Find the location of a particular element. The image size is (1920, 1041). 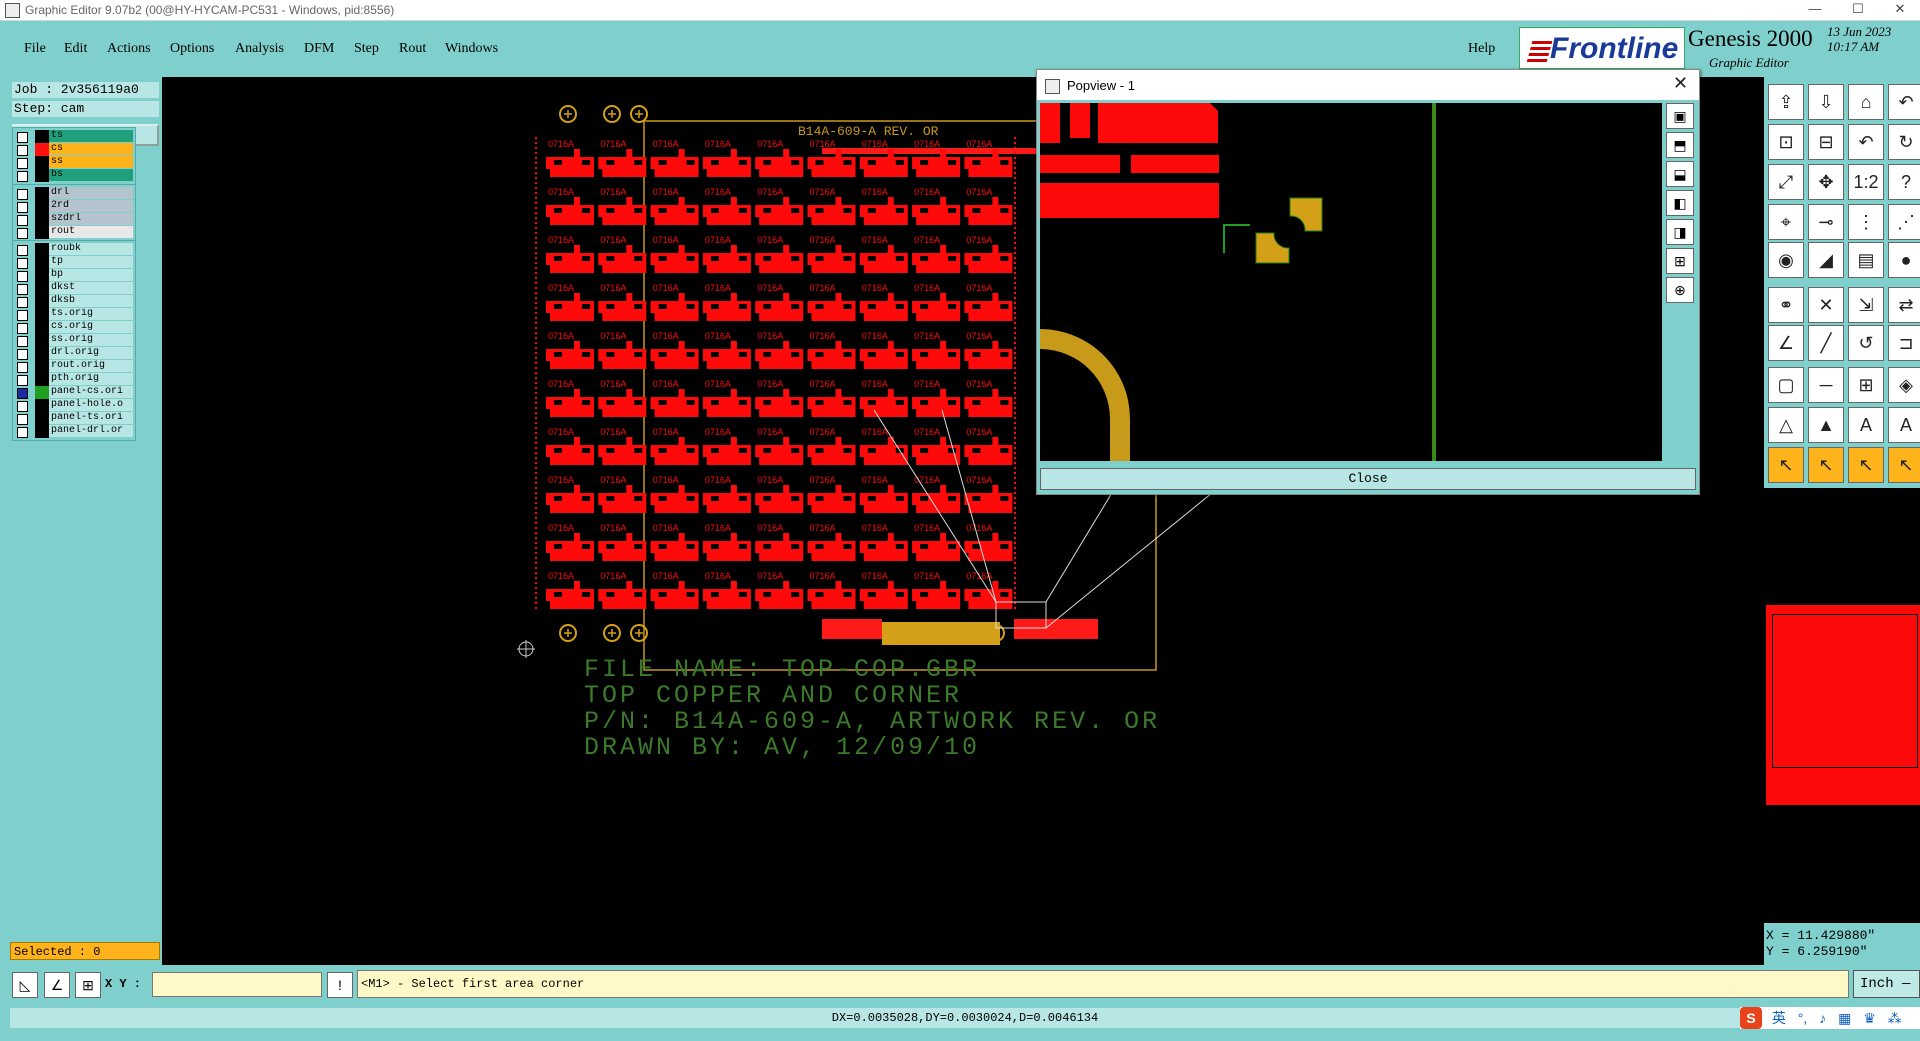

arc-icon: ↺ is located at coordinates (1866, 343).